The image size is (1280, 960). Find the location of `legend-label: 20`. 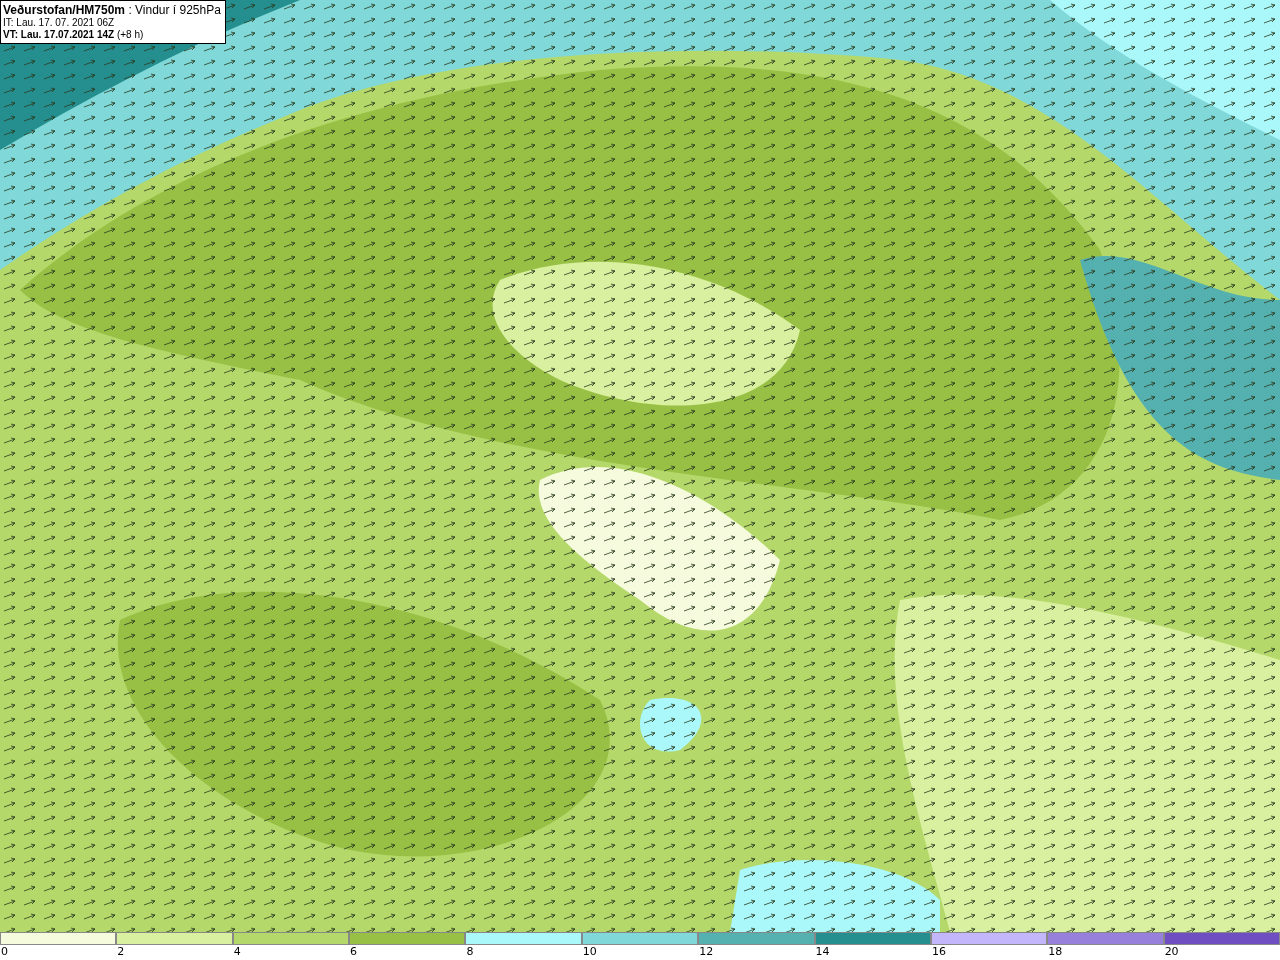

legend-label: 20 is located at coordinates (1171, 952).